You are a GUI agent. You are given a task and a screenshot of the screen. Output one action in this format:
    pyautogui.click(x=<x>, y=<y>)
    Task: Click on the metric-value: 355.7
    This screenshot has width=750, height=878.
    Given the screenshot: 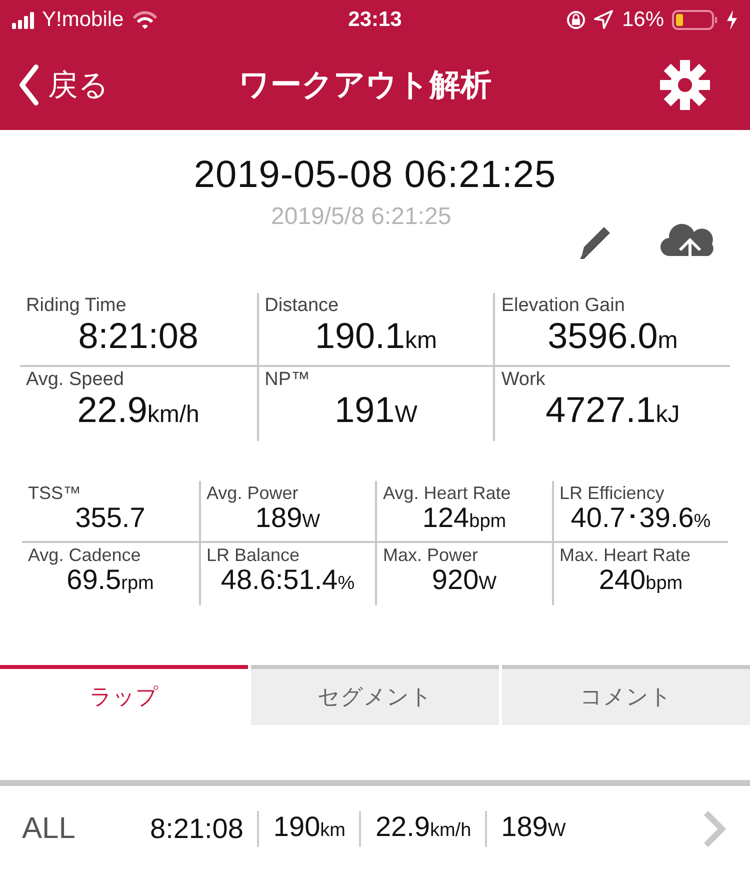 What is the action you would take?
    pyautogui.click(x=110, y=518)
    